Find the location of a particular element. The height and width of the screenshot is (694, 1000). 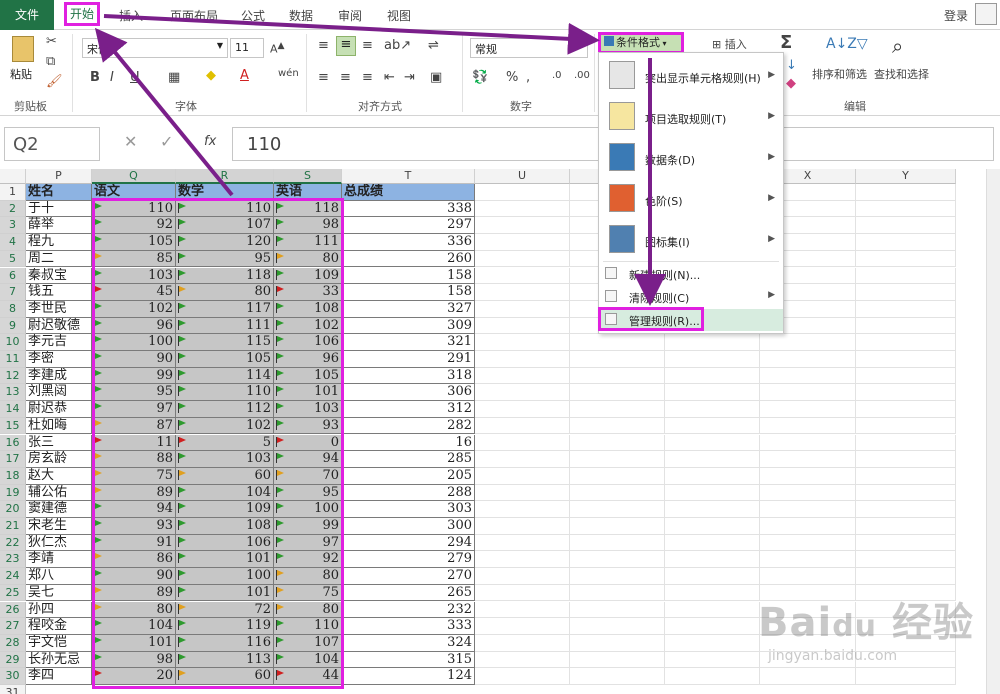

arrow-to-home-tab is located at coordinates (164, 112).